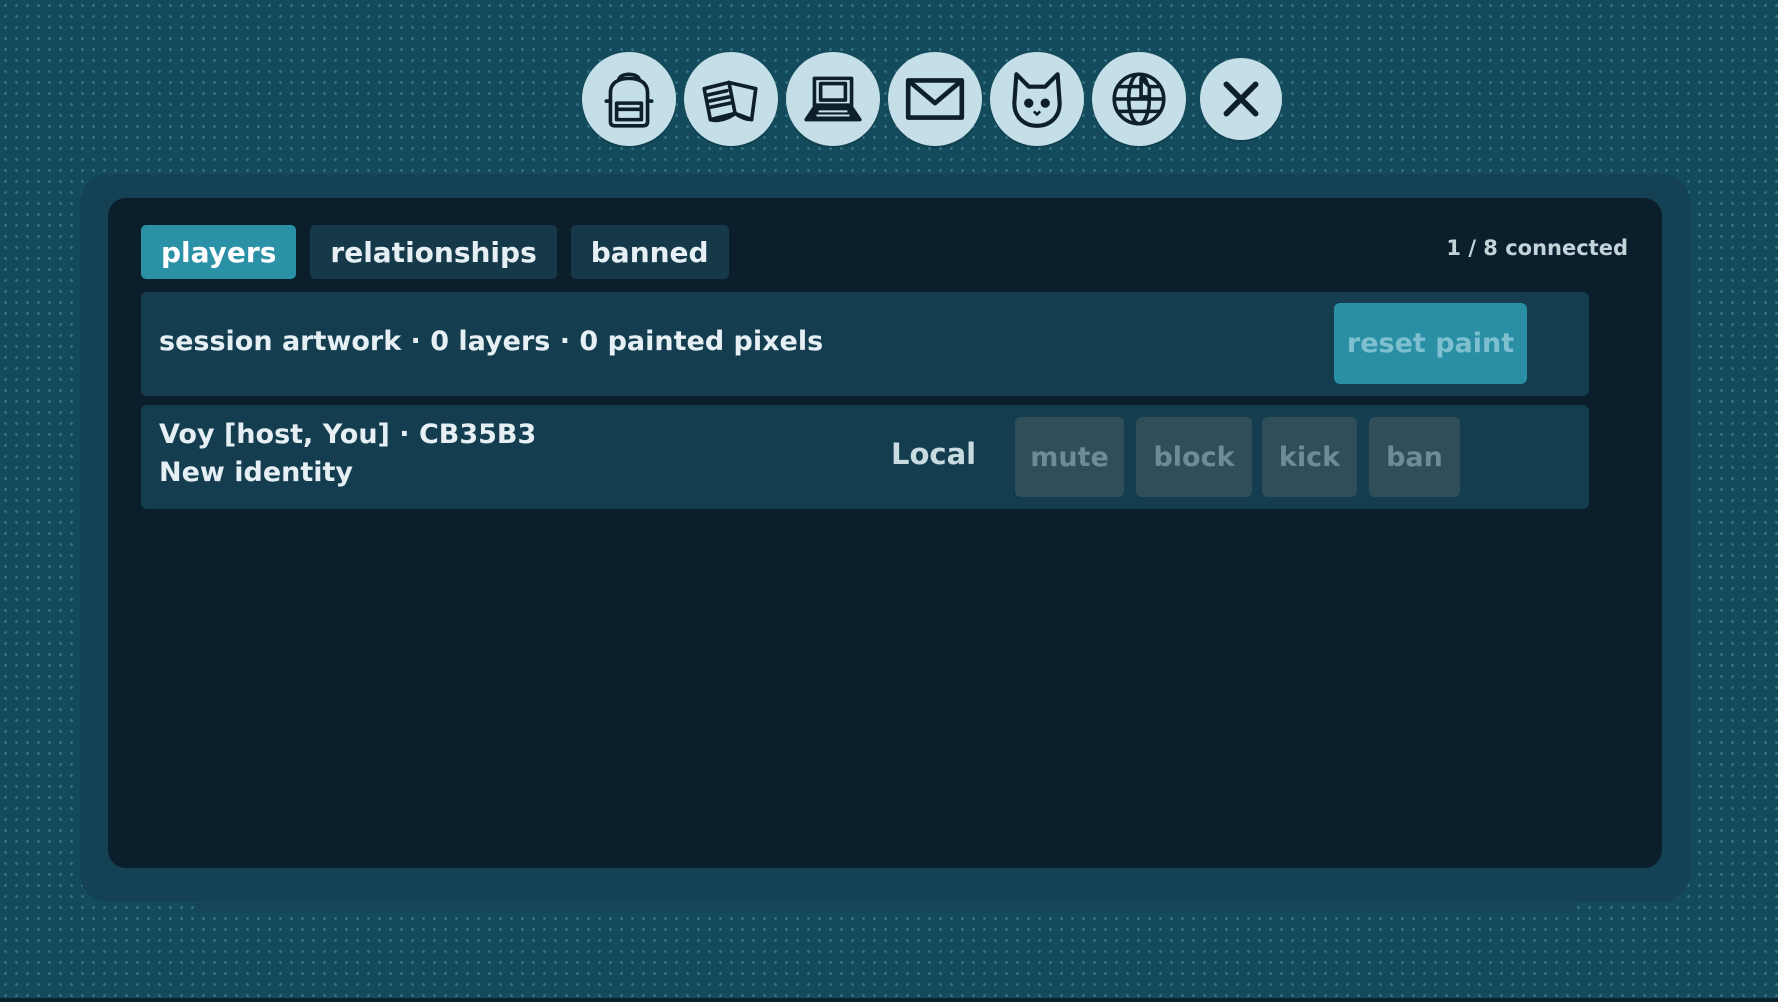 The image size is (1778, 1002). Describe the element at coordinates (1194, 457) in the screenshot. I see `block-button: block` at that location.